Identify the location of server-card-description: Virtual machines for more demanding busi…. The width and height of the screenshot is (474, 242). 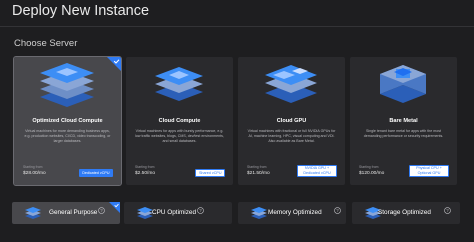
(67, 136).